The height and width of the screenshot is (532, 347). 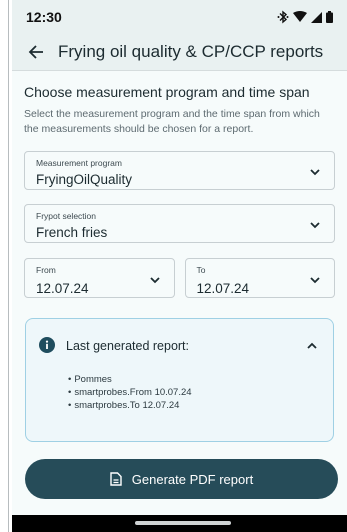 What do you see at coordinates (179, 223) in the screenshot?
I see `frypot-select: Frypot selection French fries` at bounding box center [179, 223].